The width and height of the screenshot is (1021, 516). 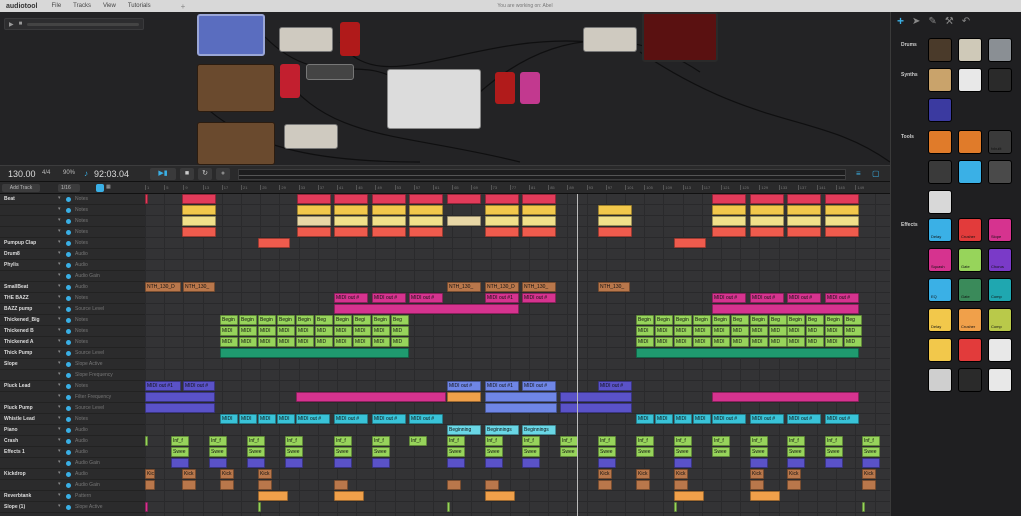 What do you see at coordinates (970, 230) in the screenshot?
I see `device-tile: Crusher` at bounding box center [970, 230].